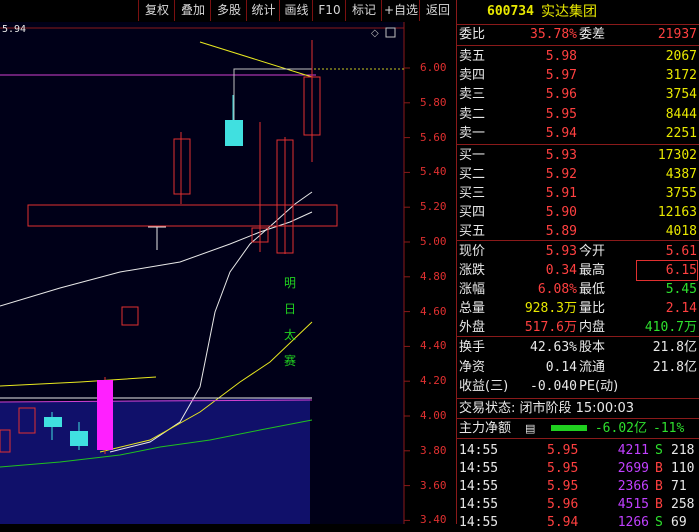 Image resolution: width=699 pixels, height=532 pixels. What do you see at coordinates (553, 386) in the screenshot?
I see `fund-value: -0.040` at bounding box center [553, 386].